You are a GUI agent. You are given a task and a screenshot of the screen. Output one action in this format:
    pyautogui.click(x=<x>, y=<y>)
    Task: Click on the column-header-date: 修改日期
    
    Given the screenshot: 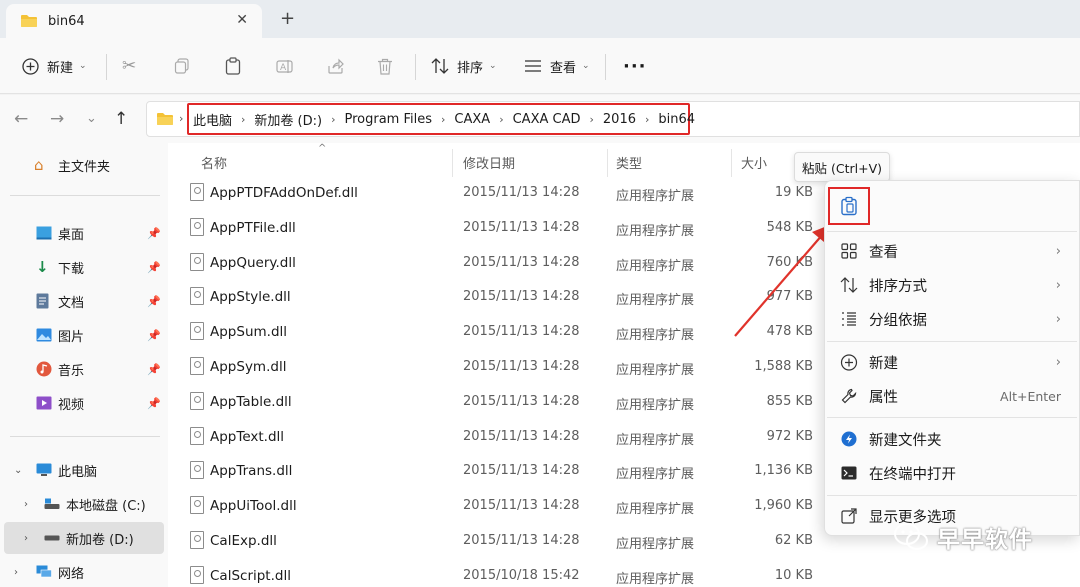 What is the action you would take?
    pyautogui.click(x=489, y=162)
    